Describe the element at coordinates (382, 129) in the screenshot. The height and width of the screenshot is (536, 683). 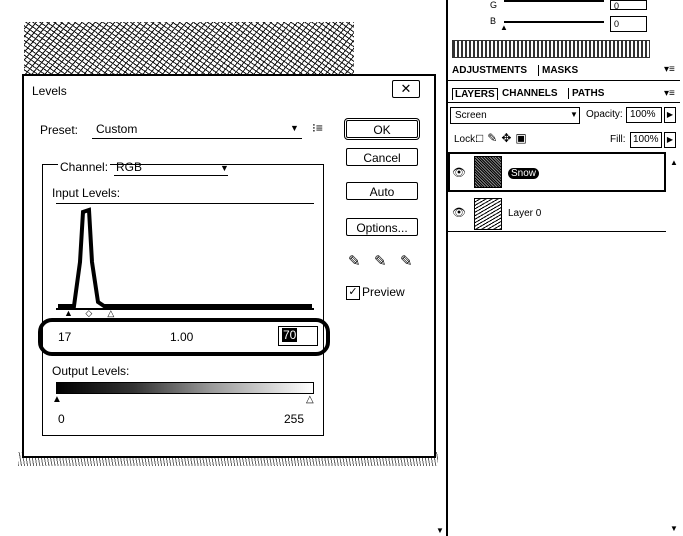
I see `ok-button: OK` at that location.